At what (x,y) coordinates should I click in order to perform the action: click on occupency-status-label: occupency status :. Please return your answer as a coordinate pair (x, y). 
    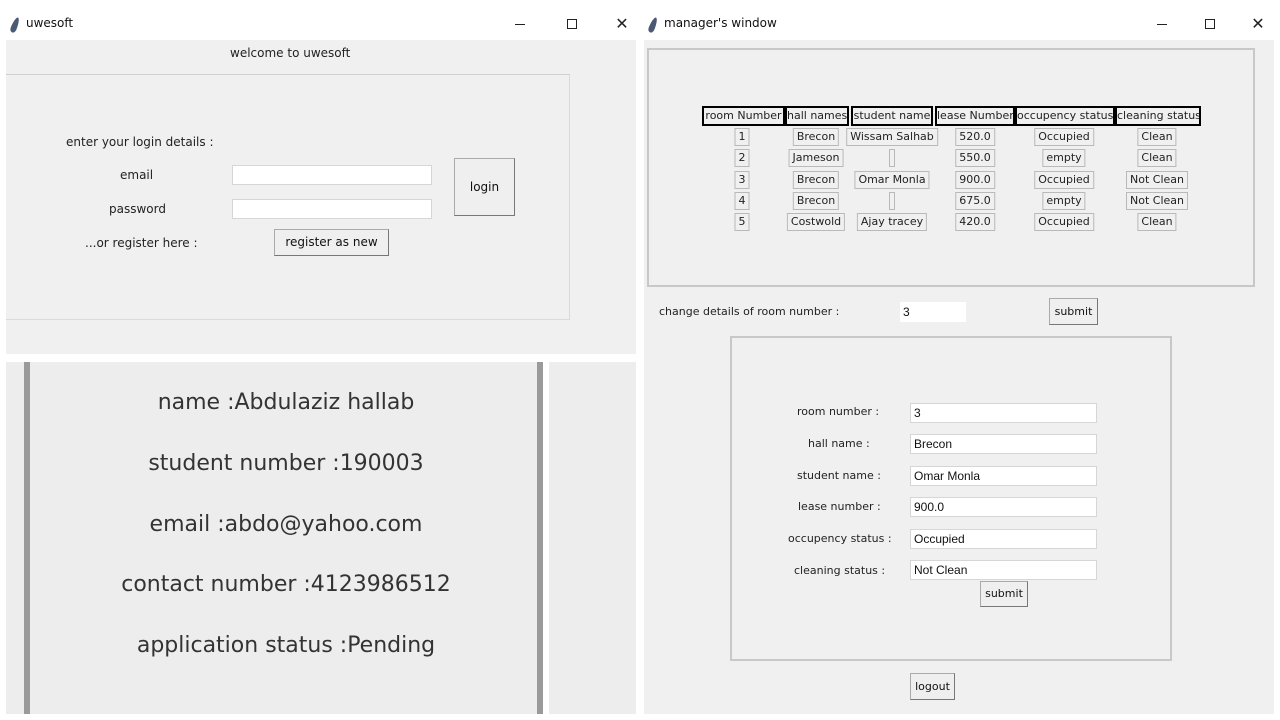
    Looking at the image, I should click on (840, 538).